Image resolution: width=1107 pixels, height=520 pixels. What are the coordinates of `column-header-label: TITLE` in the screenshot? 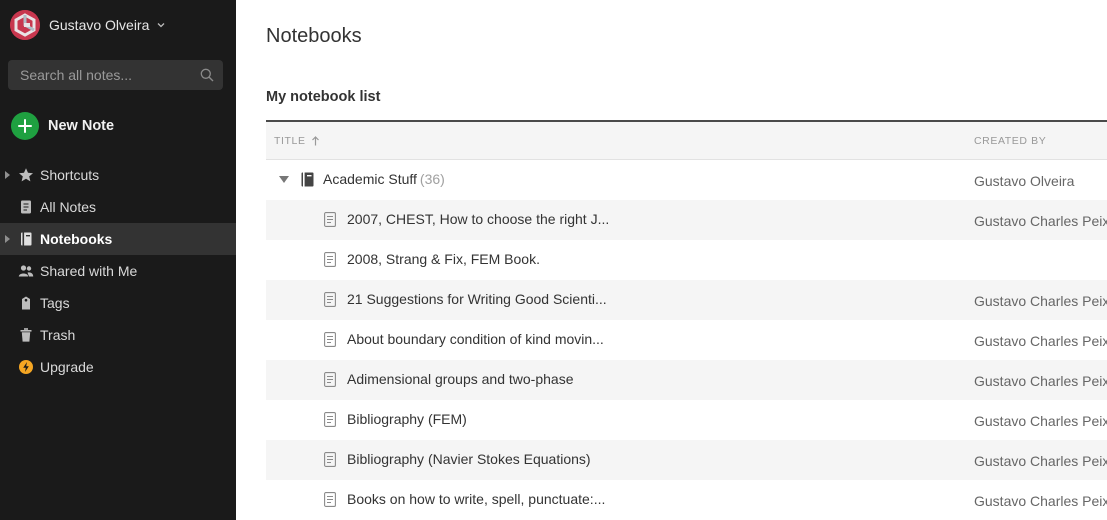 It's located at (290, 141).